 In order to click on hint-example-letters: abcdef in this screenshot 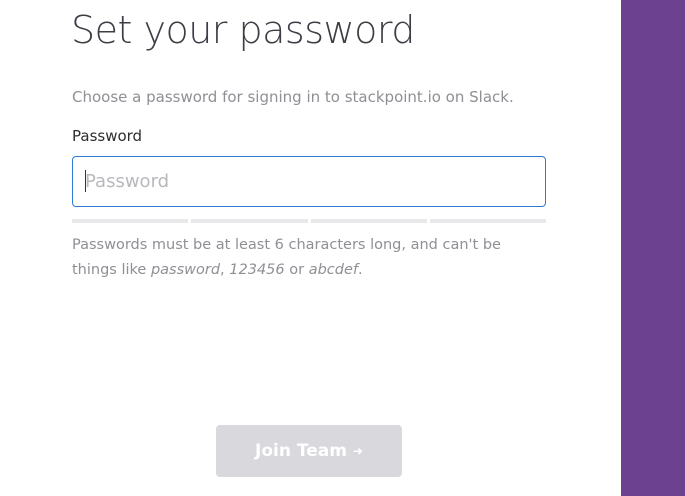, I will do `click(333, 270)`.